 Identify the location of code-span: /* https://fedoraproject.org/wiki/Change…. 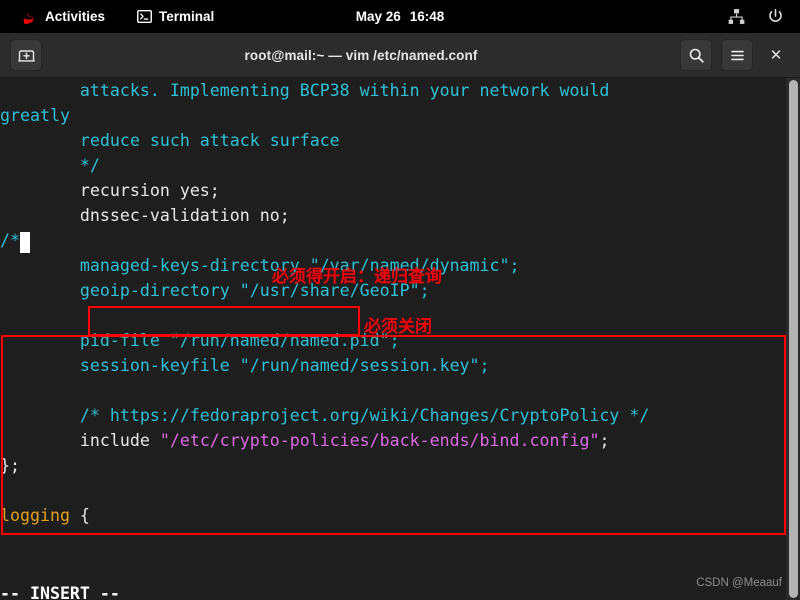
(325, 415).